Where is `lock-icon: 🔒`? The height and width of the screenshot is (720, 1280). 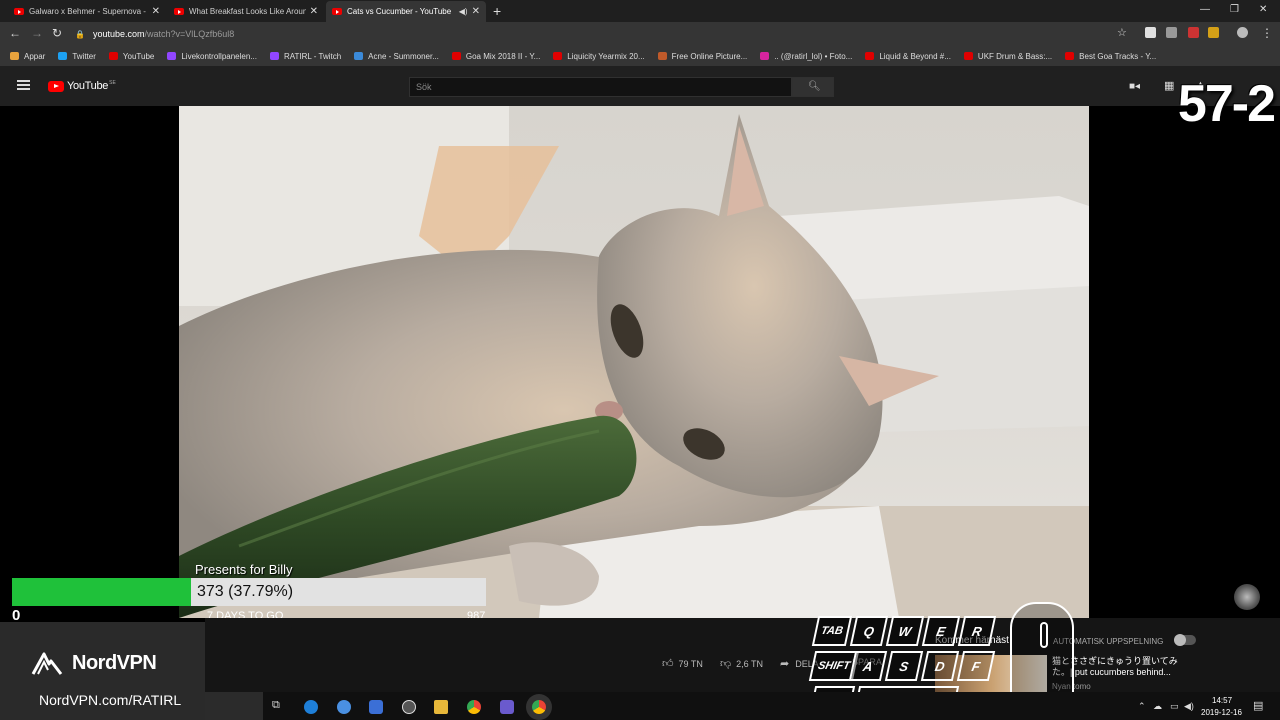 lock-icon: 🔒 is located at coordinates (80, 34).